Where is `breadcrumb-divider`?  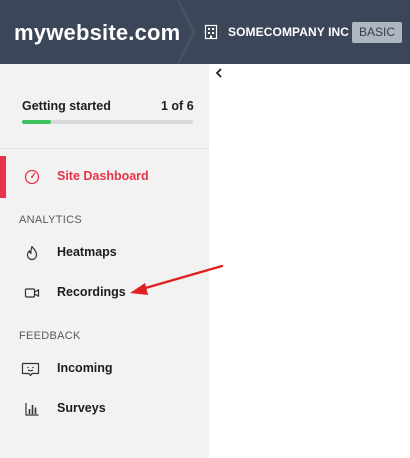
breadcrumb-divider is located at coordinates (186, 32).